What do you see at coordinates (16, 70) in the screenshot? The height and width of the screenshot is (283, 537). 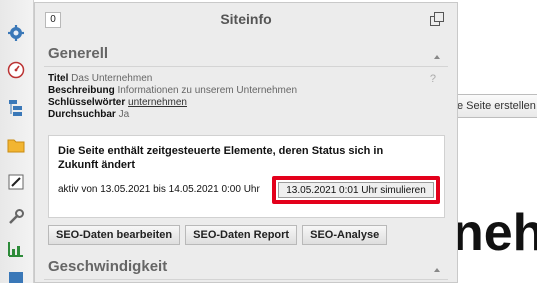 I see `dashboard-icon` at bounding box center [16, 70].